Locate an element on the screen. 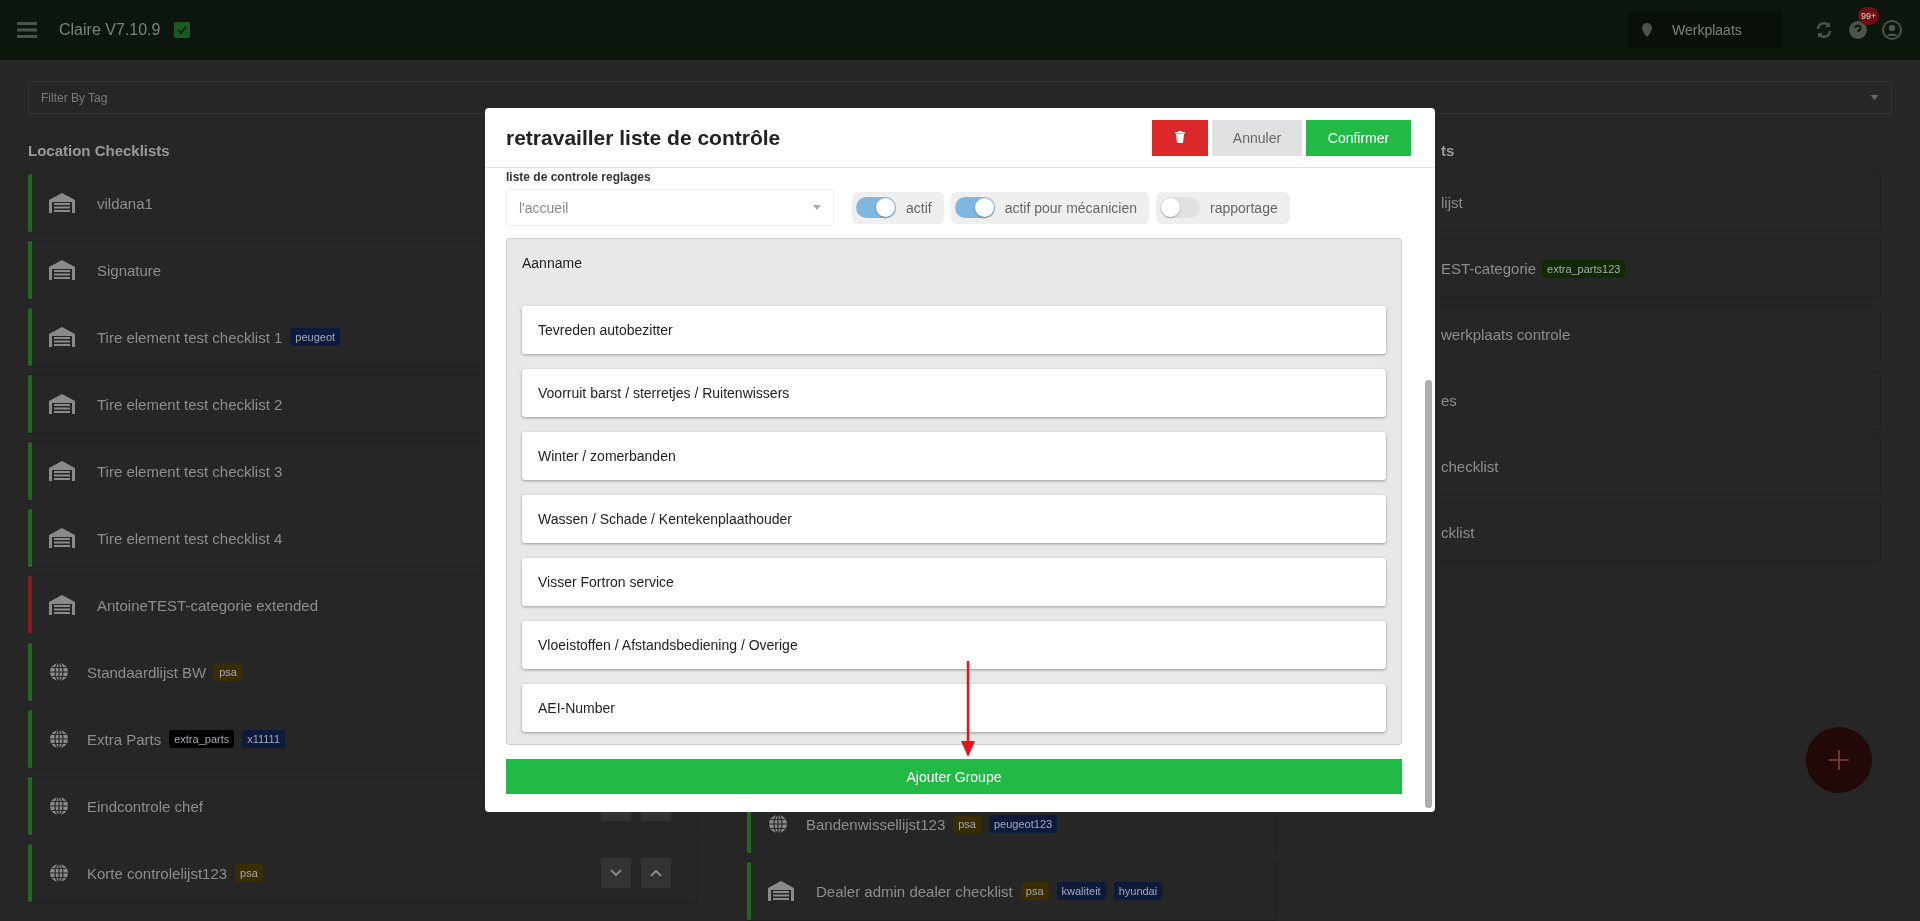 The image size is (1920, 921). toggle-switch: actif pour mécanicien is located at coordinates (1049, 207).